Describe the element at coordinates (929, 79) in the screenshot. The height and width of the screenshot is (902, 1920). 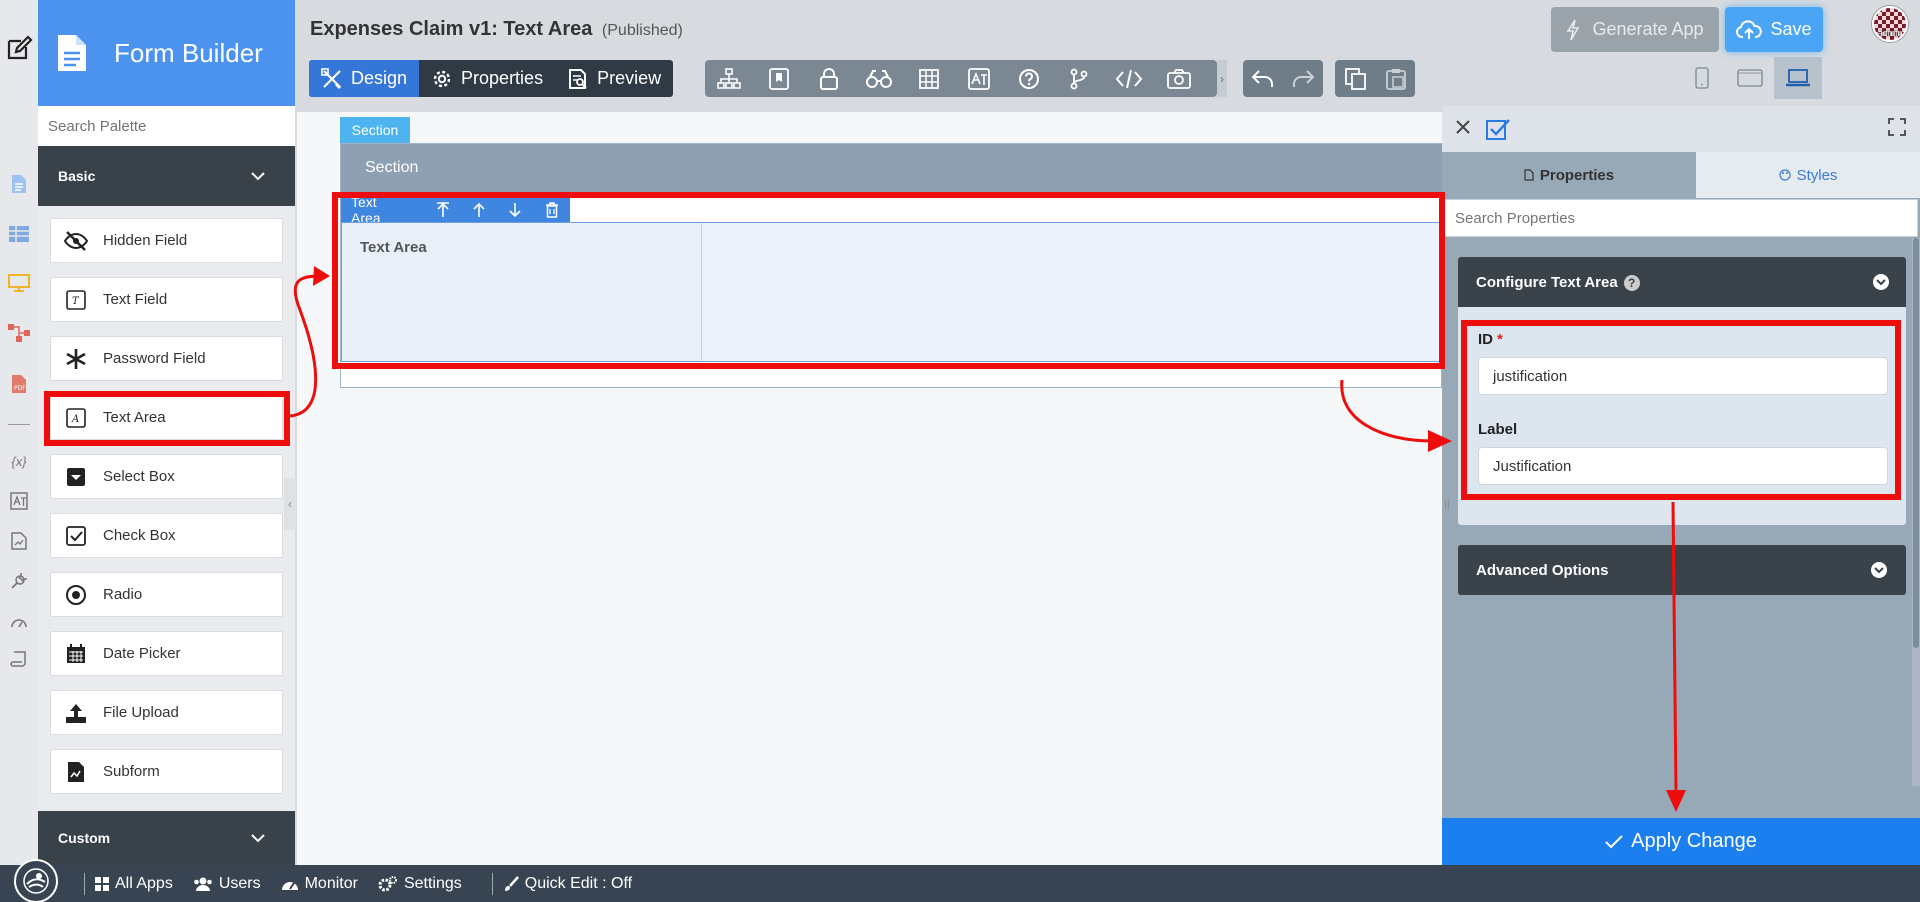
I see `table-icon` at that location.